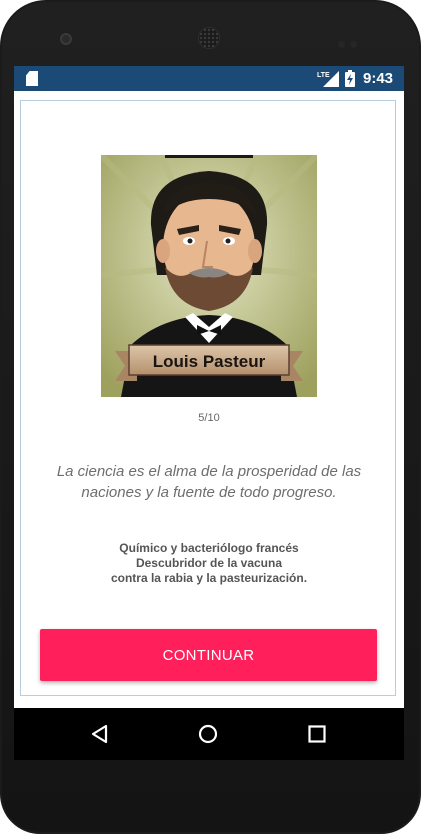 The width and height of the screenshot is (421, 834). What do you see at coordinates (352, 41) in the screenshot?
I see `sensors` at bounding box center [352, 41].